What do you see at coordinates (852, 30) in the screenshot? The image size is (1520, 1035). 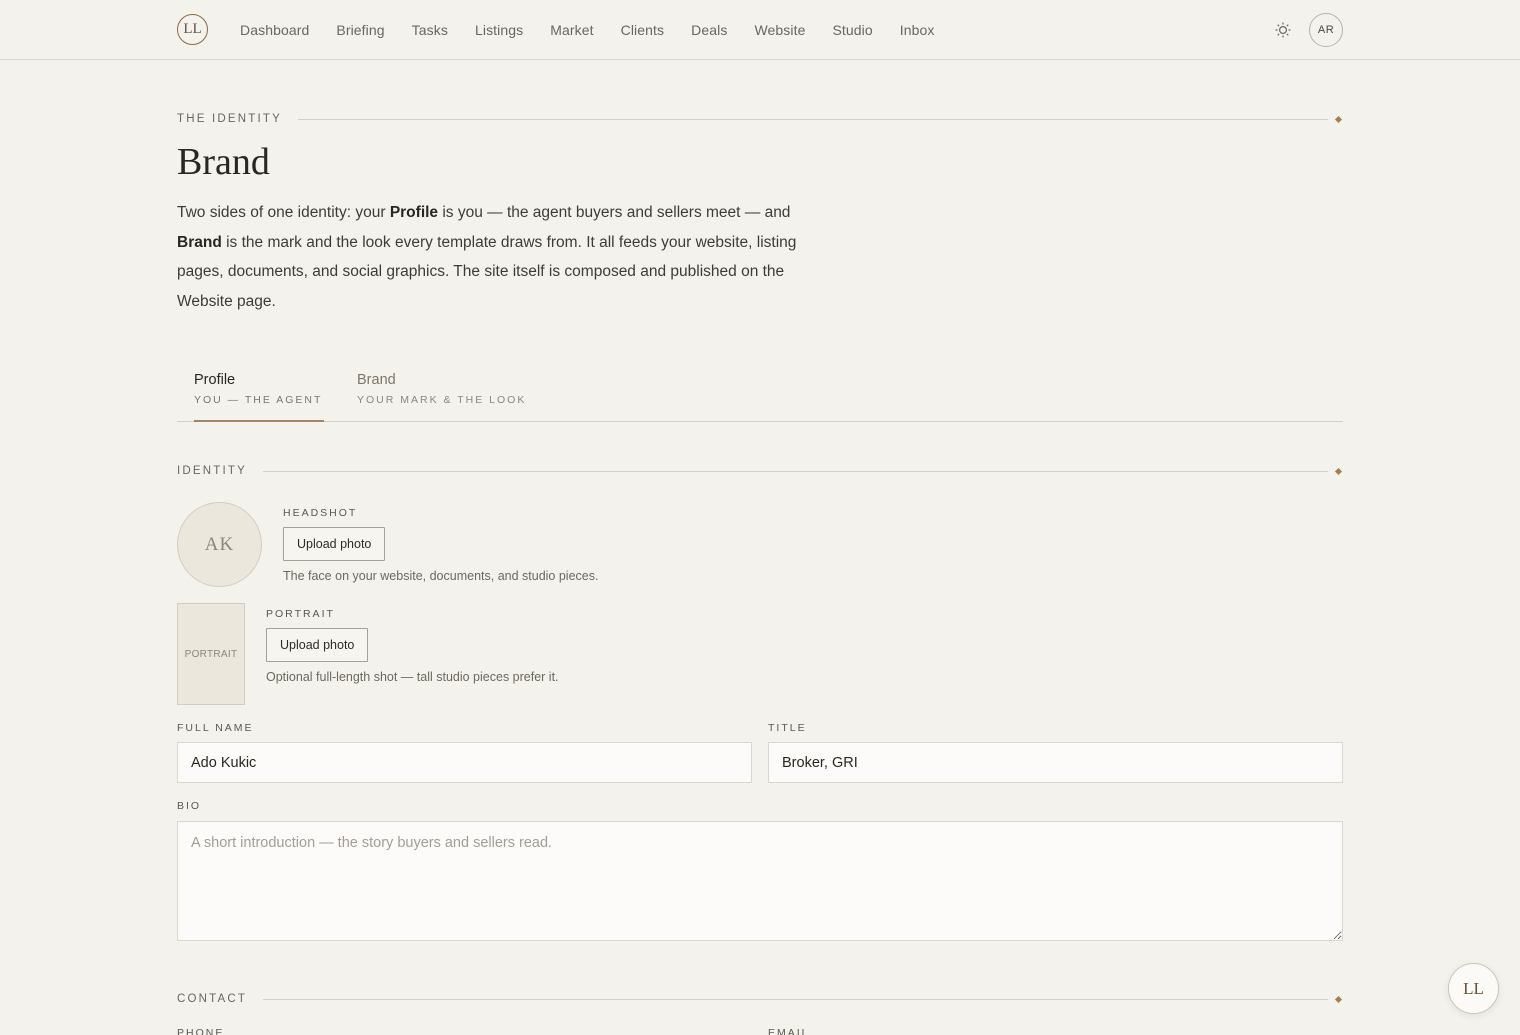 I see `nav-studio: Studio` at bounding box center [852, 30].